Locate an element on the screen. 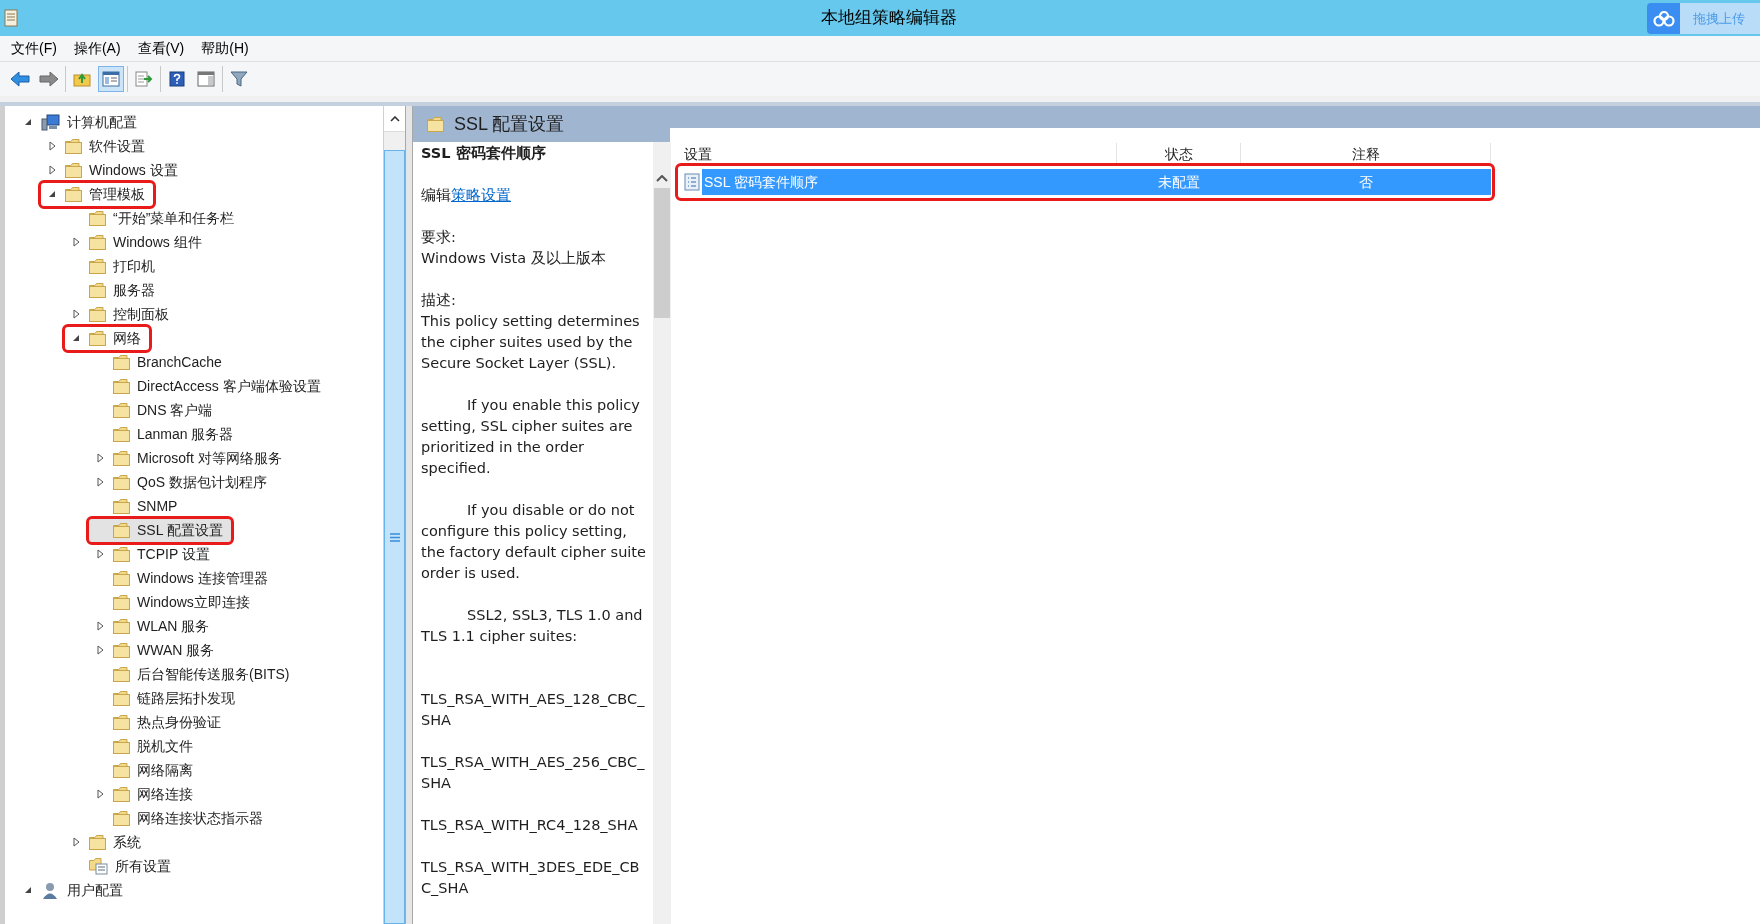  tree-item-label: 网络连接 is located at coordinates (165, 794).